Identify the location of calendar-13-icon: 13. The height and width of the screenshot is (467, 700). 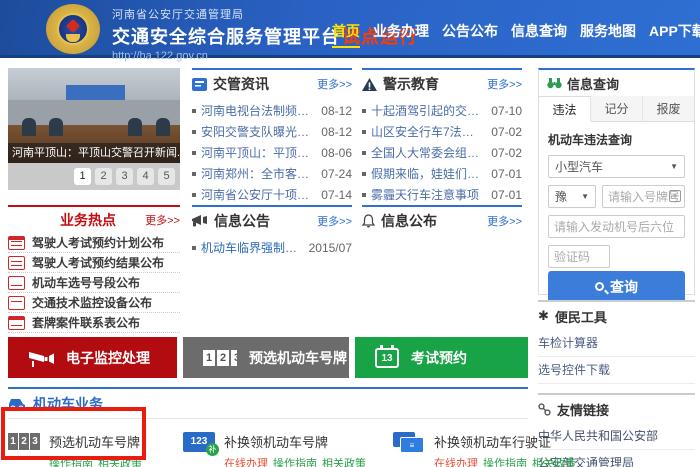
(387, 356).